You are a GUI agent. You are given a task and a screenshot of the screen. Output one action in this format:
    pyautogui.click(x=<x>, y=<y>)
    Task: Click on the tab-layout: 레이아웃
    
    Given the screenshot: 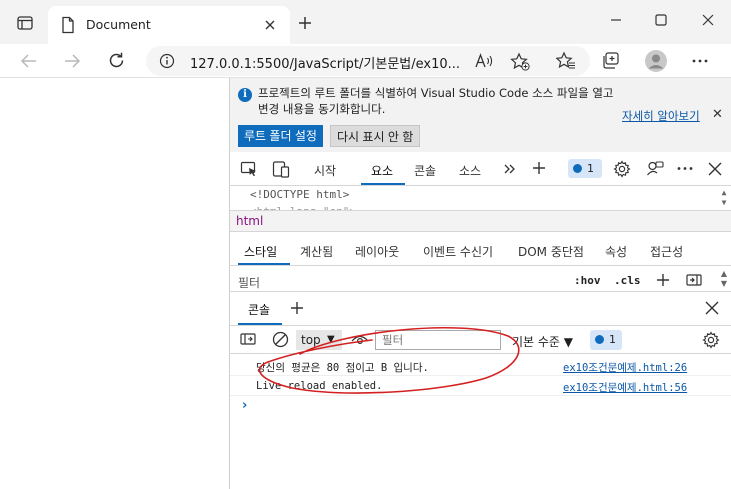 What is the action you would take?
    pyautogui.click(x=377, y=251)
    